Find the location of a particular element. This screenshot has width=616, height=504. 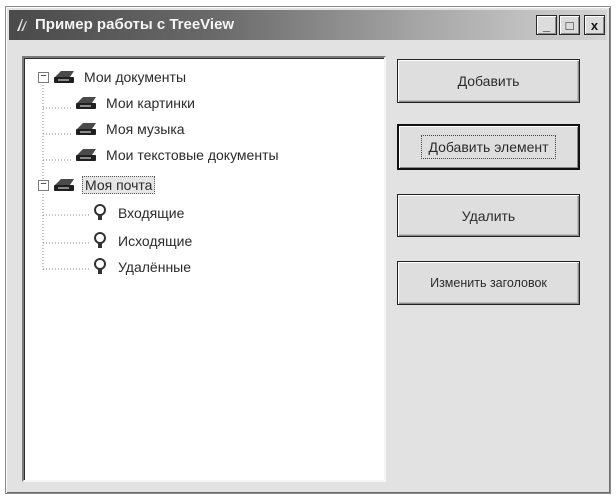

add-item-button: Добавить элемент is located at coordinates (488, 147).